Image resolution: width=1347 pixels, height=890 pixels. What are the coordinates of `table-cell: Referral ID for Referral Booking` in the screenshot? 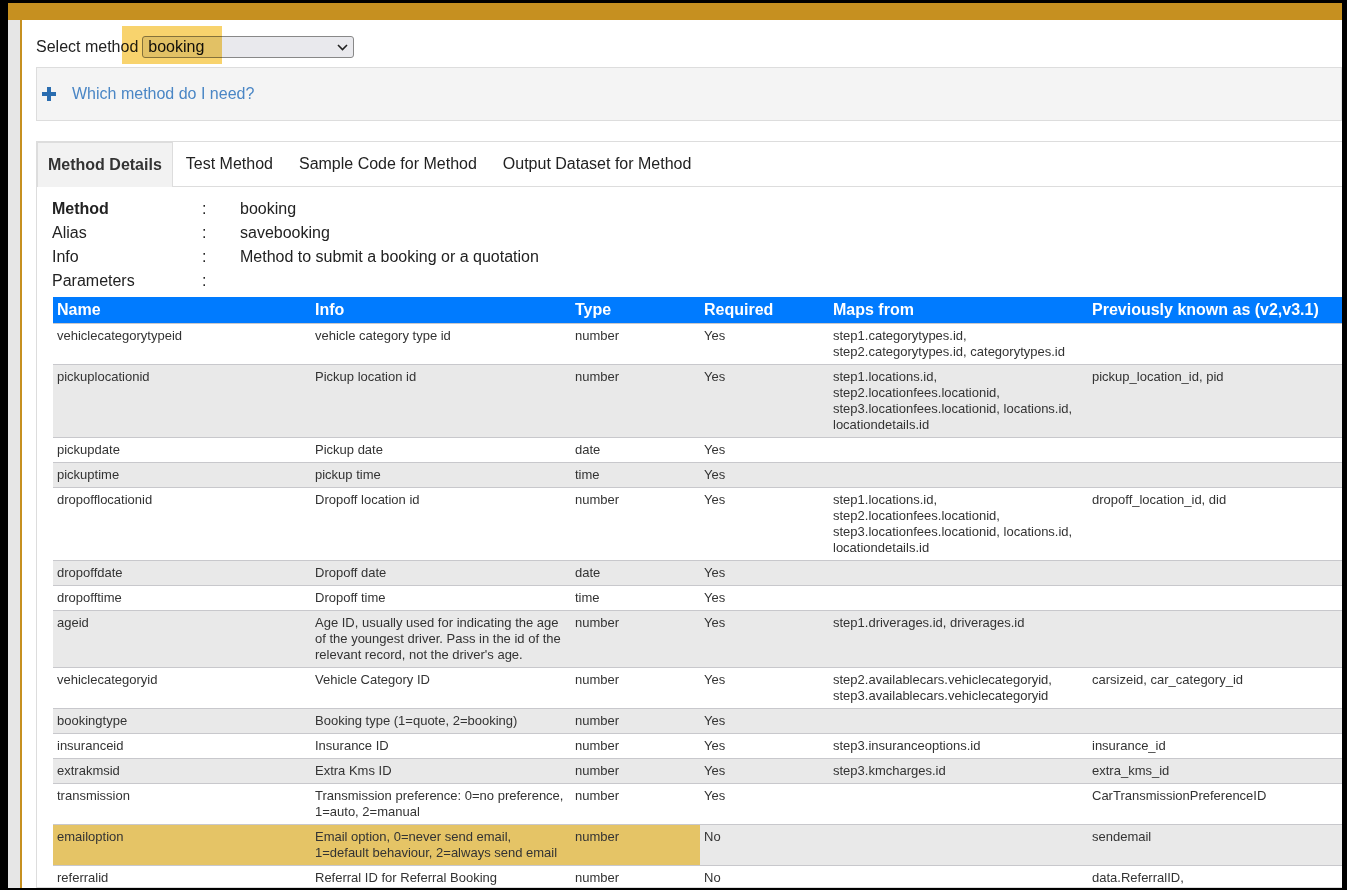 It's located at (441, 876).